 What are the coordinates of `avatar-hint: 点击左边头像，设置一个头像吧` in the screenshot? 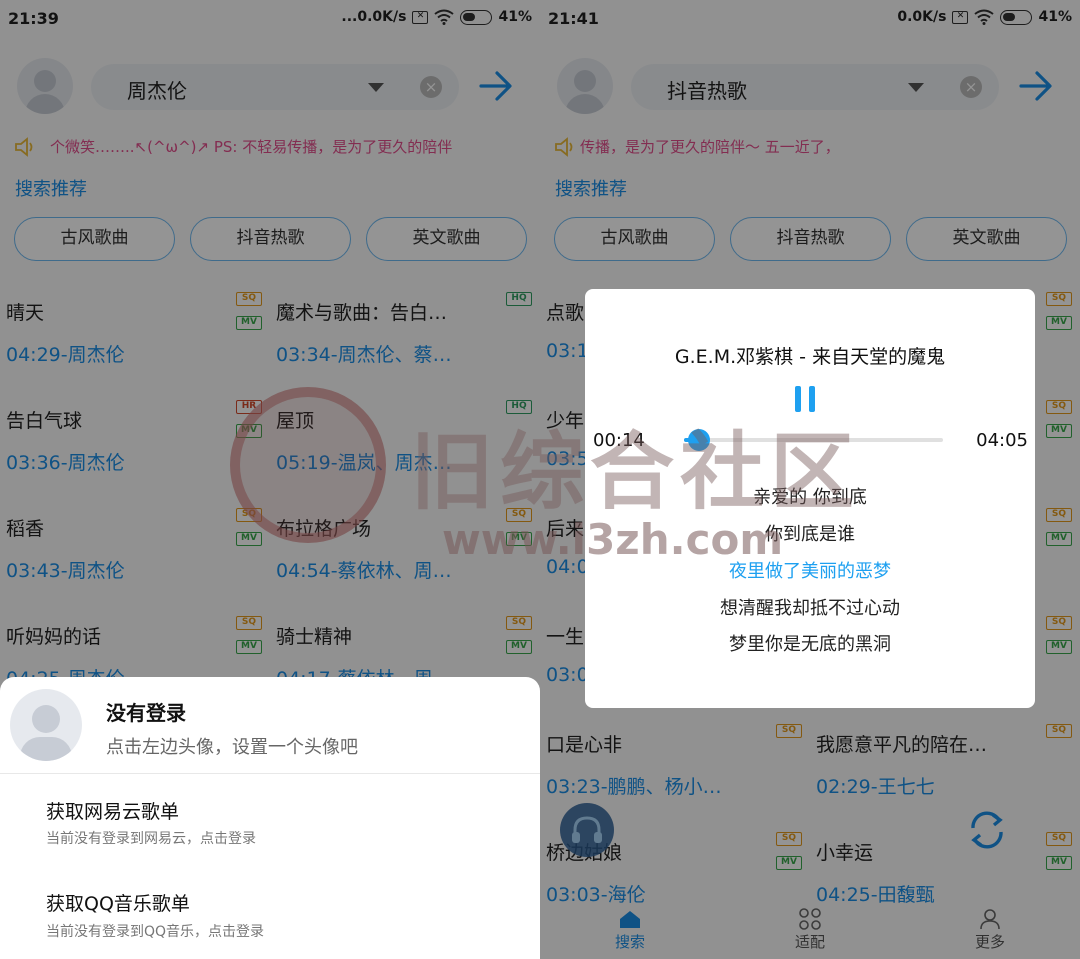 It's located at (232, 747).